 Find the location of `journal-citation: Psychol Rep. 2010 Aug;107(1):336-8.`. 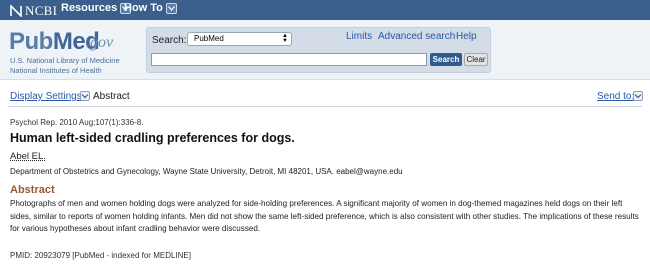

journal-citation: Psychol Rep. 2010 Aug;107(1):336-8. is located at coordinates (76, 122).